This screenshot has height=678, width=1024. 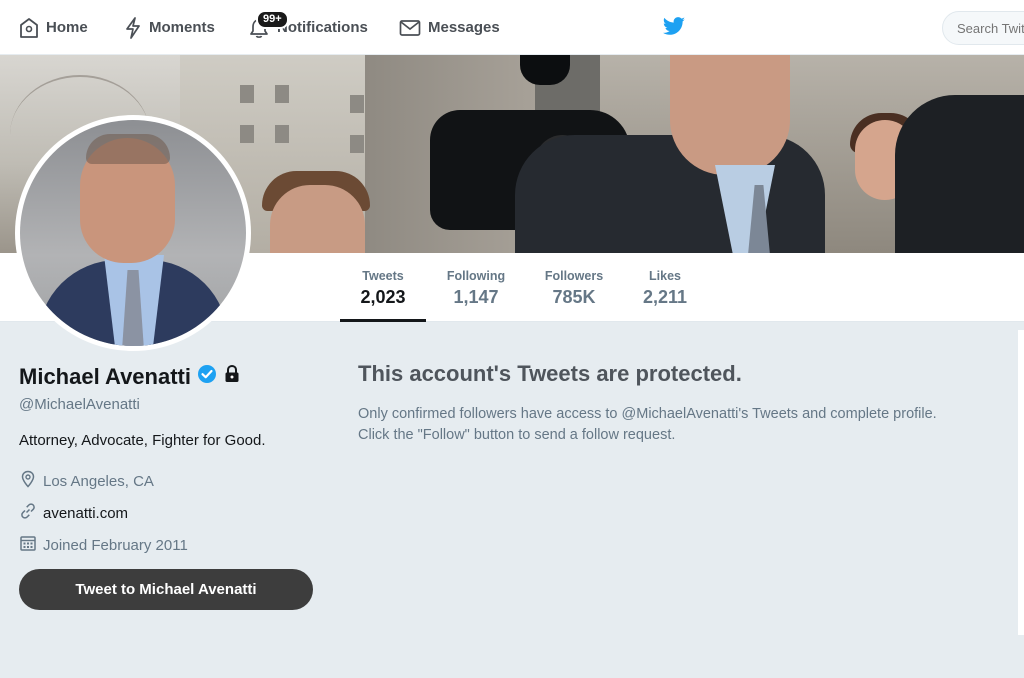 What do you see at coordinates (512, 27) in the screenshot?
I see `top-navigation: Home Moments Notifications 99+ Messages` at bounding box center [512, 27].